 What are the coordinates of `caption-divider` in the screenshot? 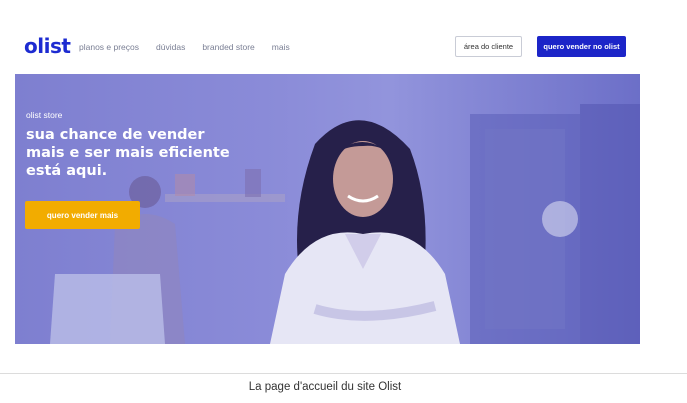 It's located at (343, 373).